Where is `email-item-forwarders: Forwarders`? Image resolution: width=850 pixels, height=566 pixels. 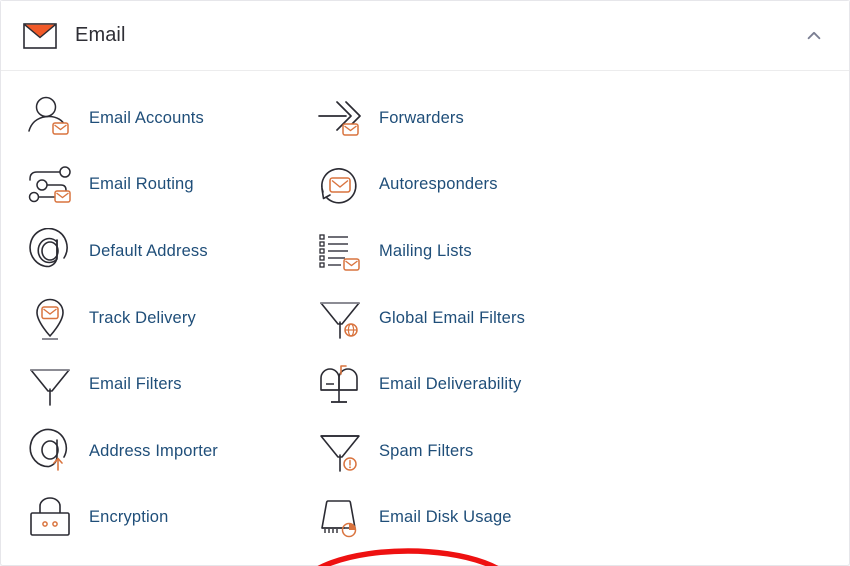 email-item-forwarders: Forwarders is located at coordinates (577, 118).